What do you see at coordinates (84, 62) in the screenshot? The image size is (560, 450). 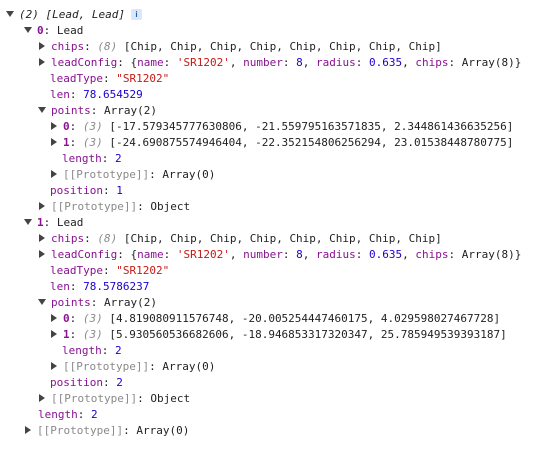 I see `leadconfig-key: leadConfig` at bounding box center [84, 62].